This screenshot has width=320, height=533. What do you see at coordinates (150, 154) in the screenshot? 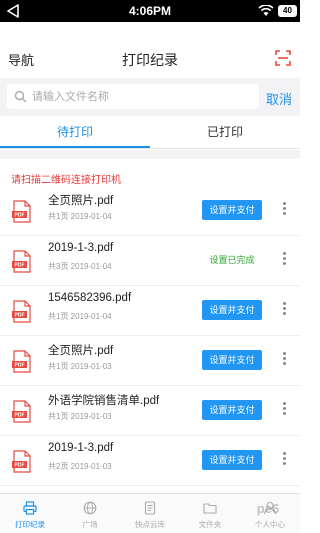
I see `section-divider` at bounding box center [150, 154].